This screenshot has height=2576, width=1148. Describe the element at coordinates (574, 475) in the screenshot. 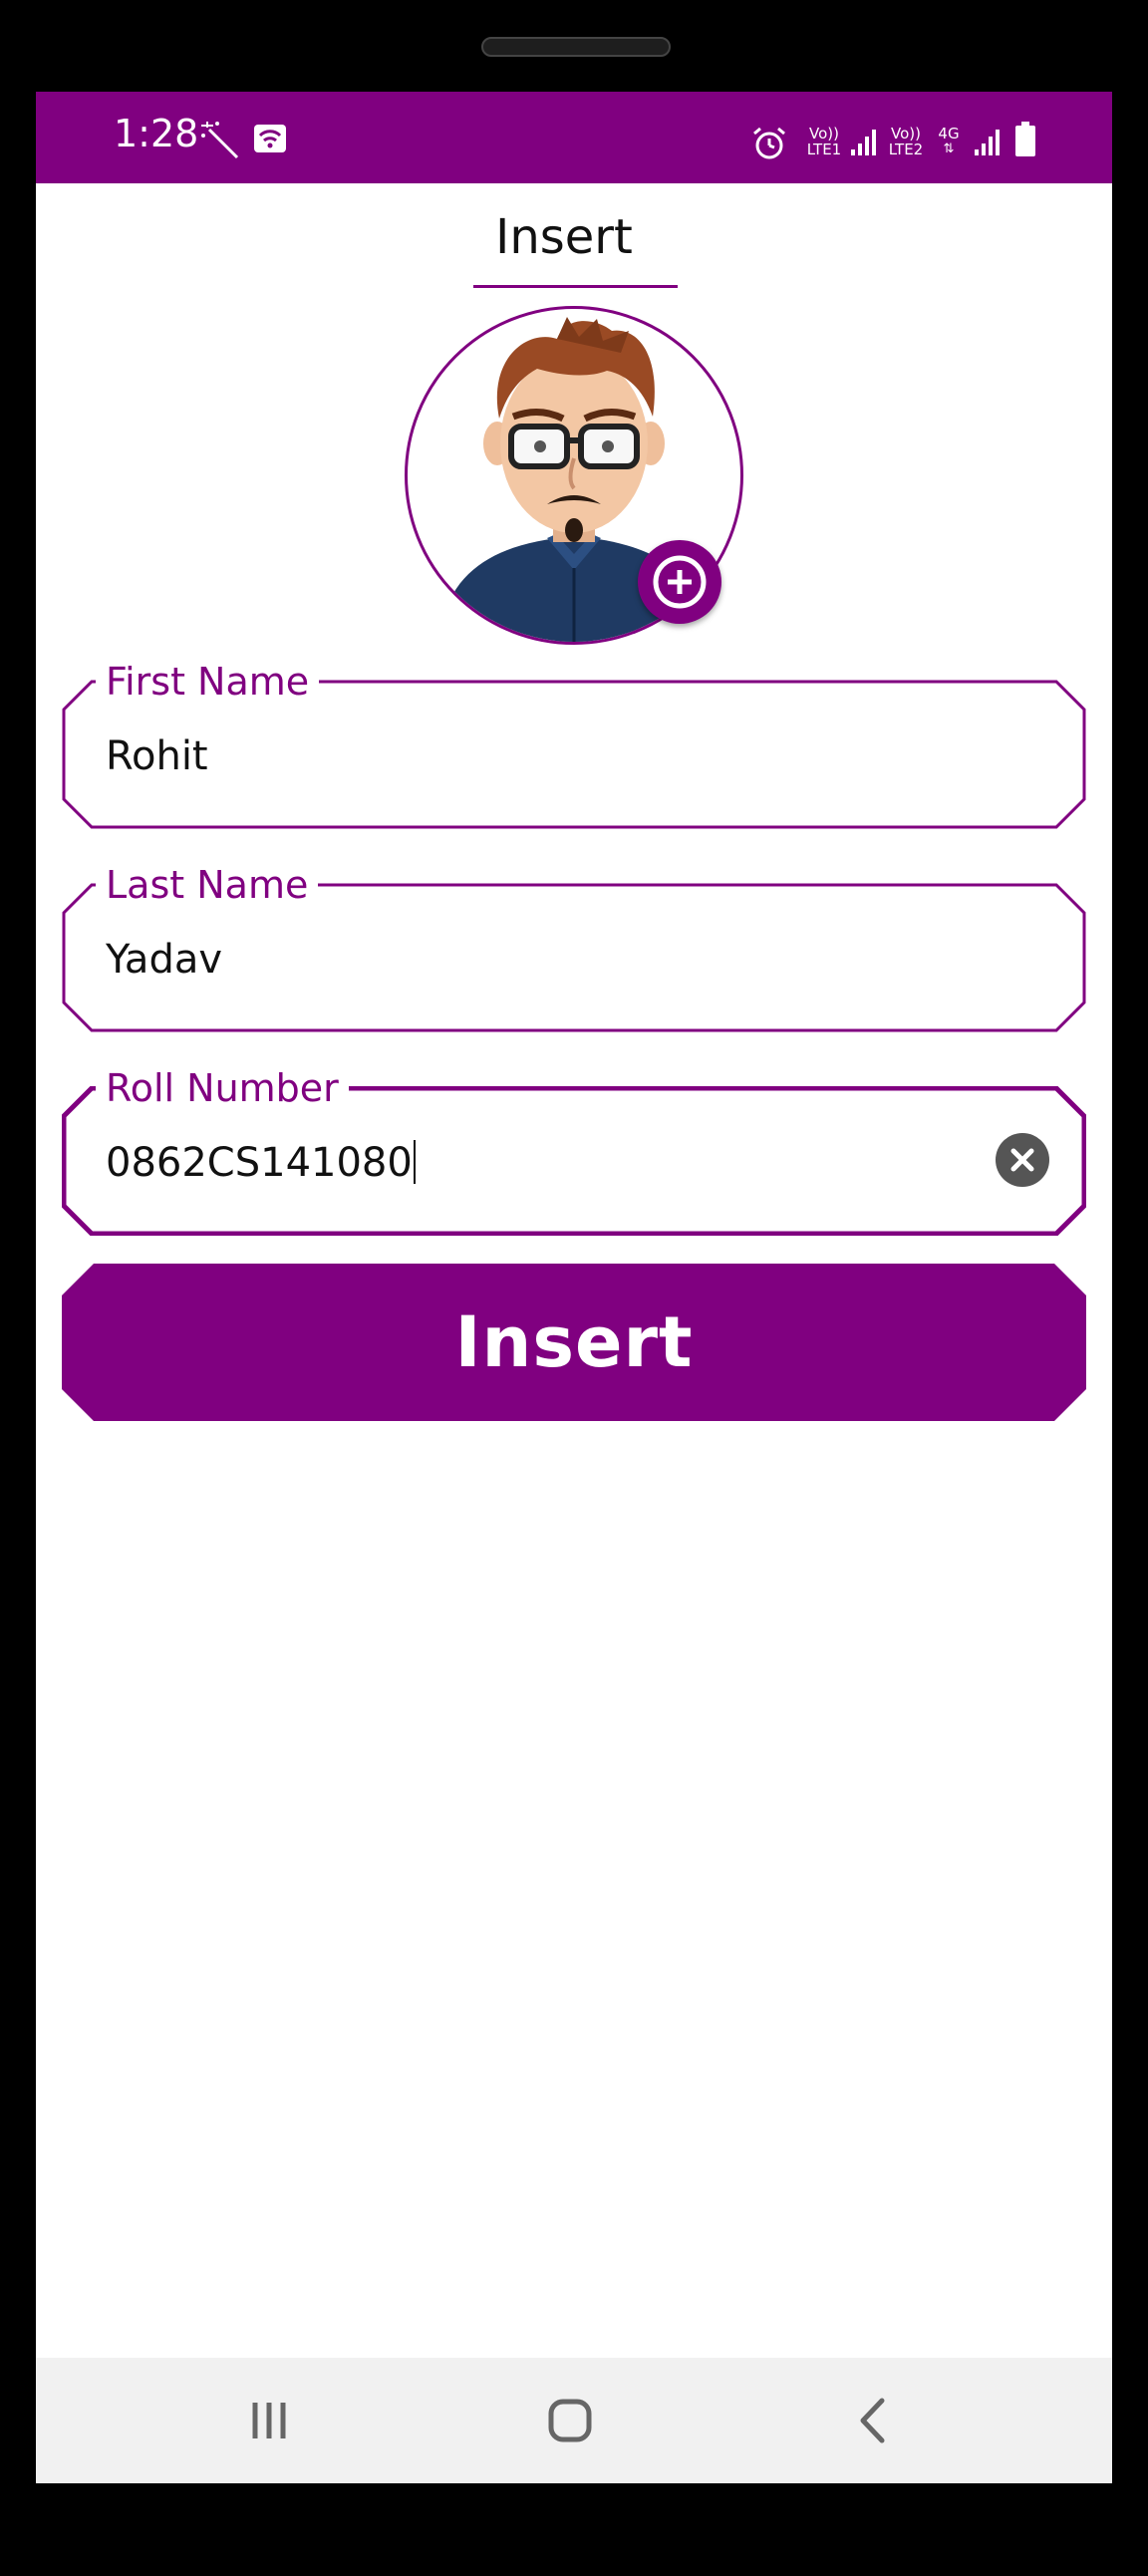

I see `profile-photo` at that location.